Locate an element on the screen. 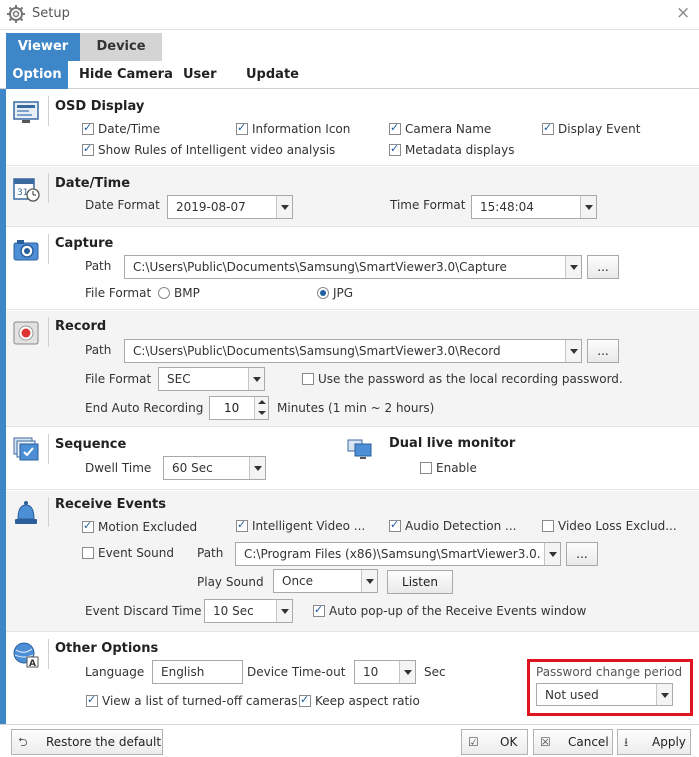 Image resolution: width=699 pixels, height=757 pixels. time-format-dropdown: 15:48:04 is located at coordinates (534, 207).